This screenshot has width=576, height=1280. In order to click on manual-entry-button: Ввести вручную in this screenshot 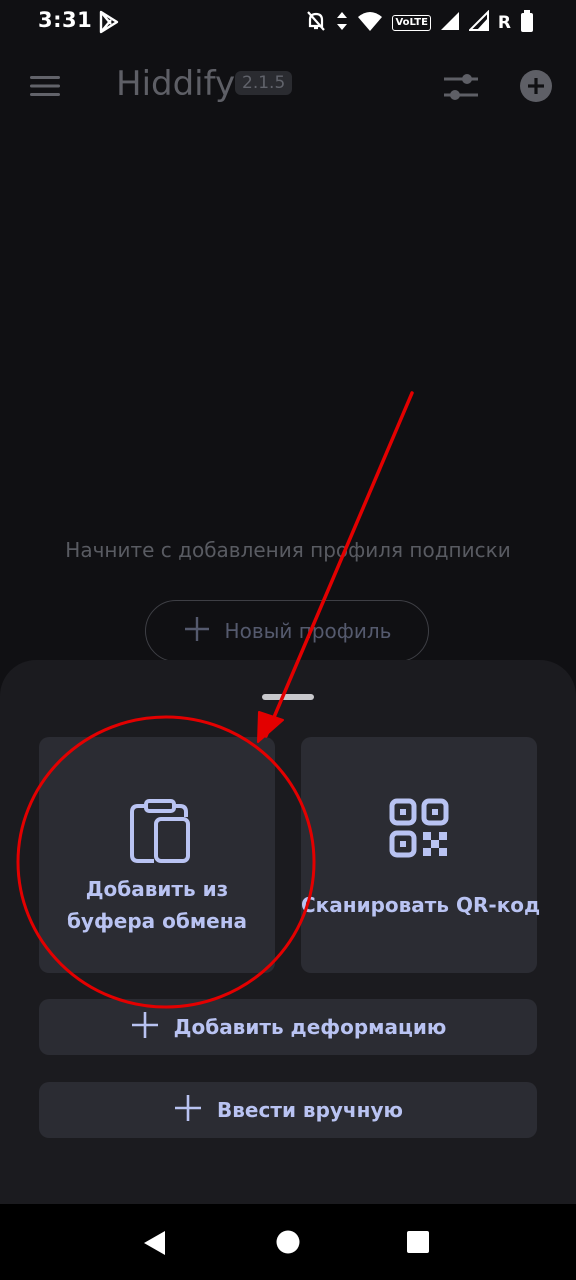, I will do `click(288, 1110)`.